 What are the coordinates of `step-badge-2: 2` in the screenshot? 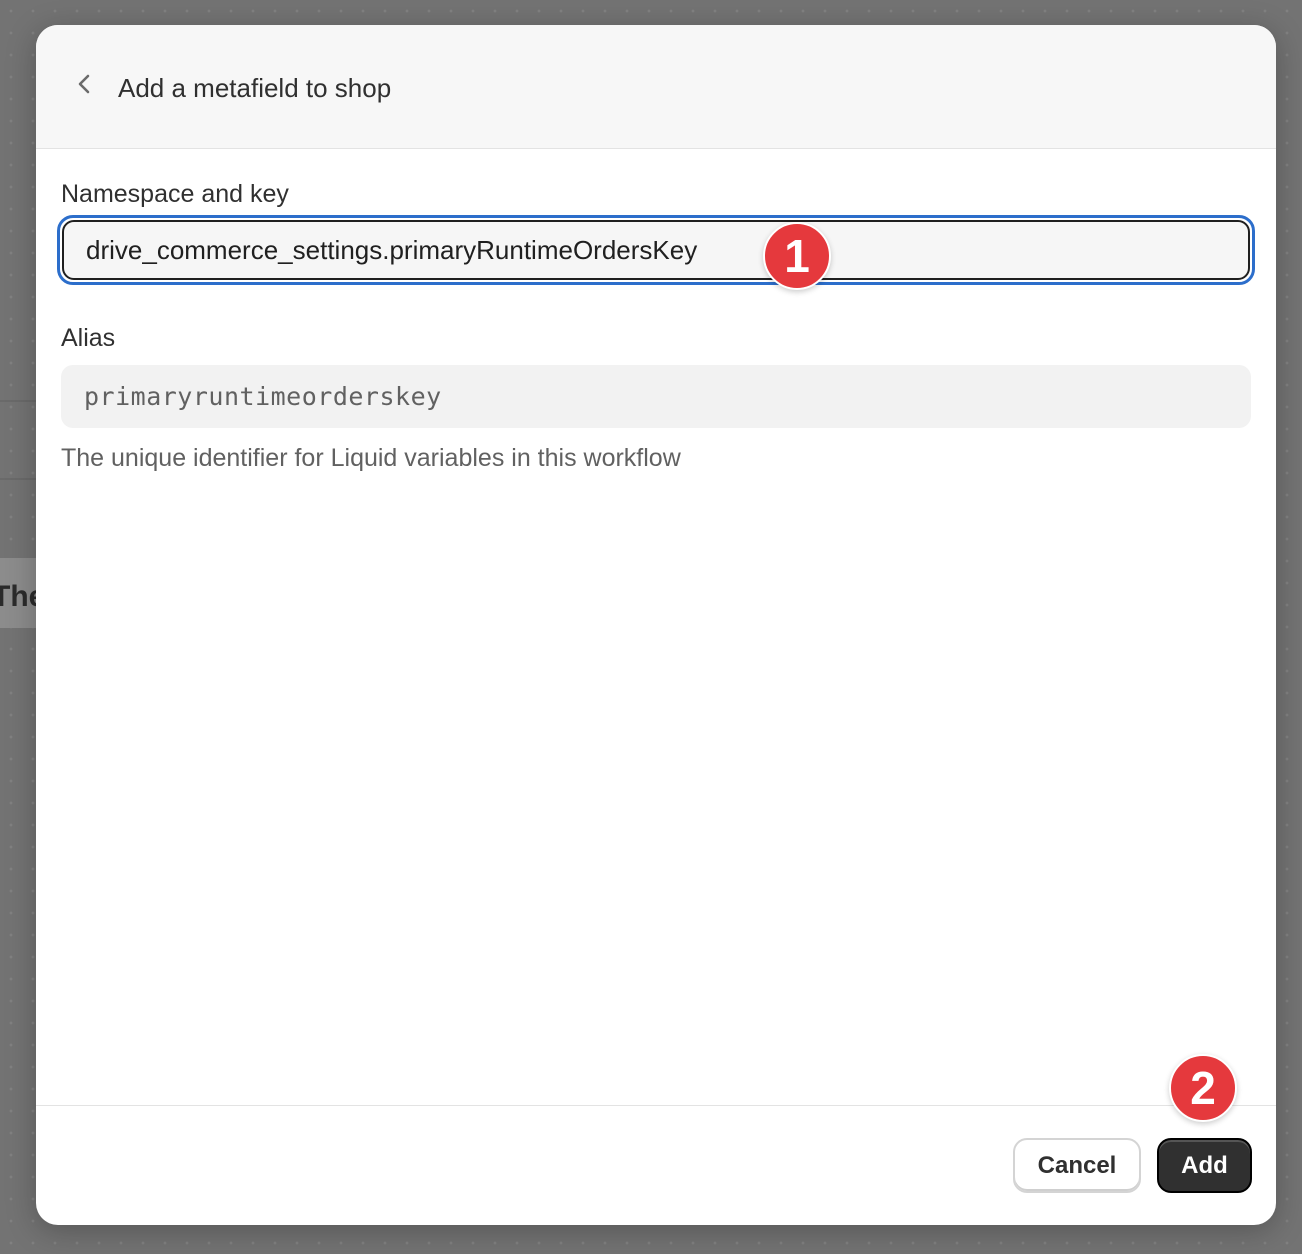 It's located at (1203, 1088).